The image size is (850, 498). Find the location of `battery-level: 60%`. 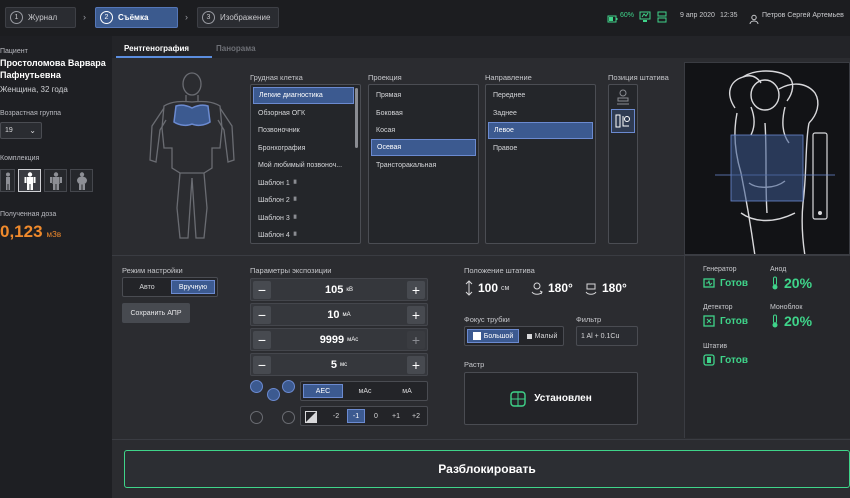

battery-level: 60% is located at coordinates (627, 15).